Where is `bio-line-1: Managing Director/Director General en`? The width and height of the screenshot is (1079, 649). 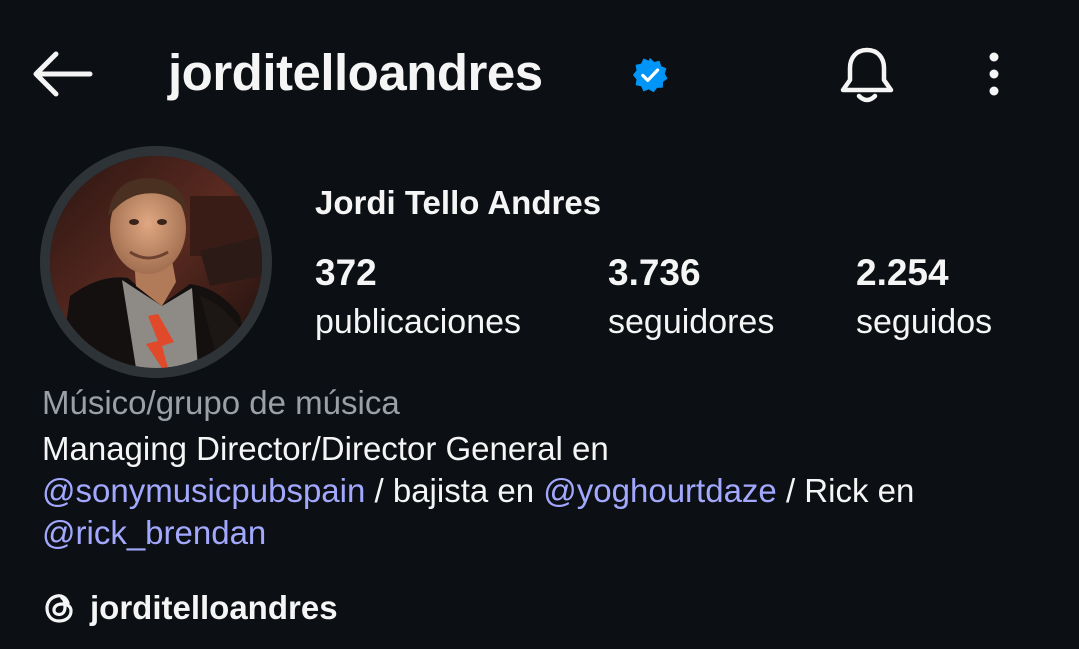 bio-line-1: Managing Director/Director General en is located at coordinates (325, 448).